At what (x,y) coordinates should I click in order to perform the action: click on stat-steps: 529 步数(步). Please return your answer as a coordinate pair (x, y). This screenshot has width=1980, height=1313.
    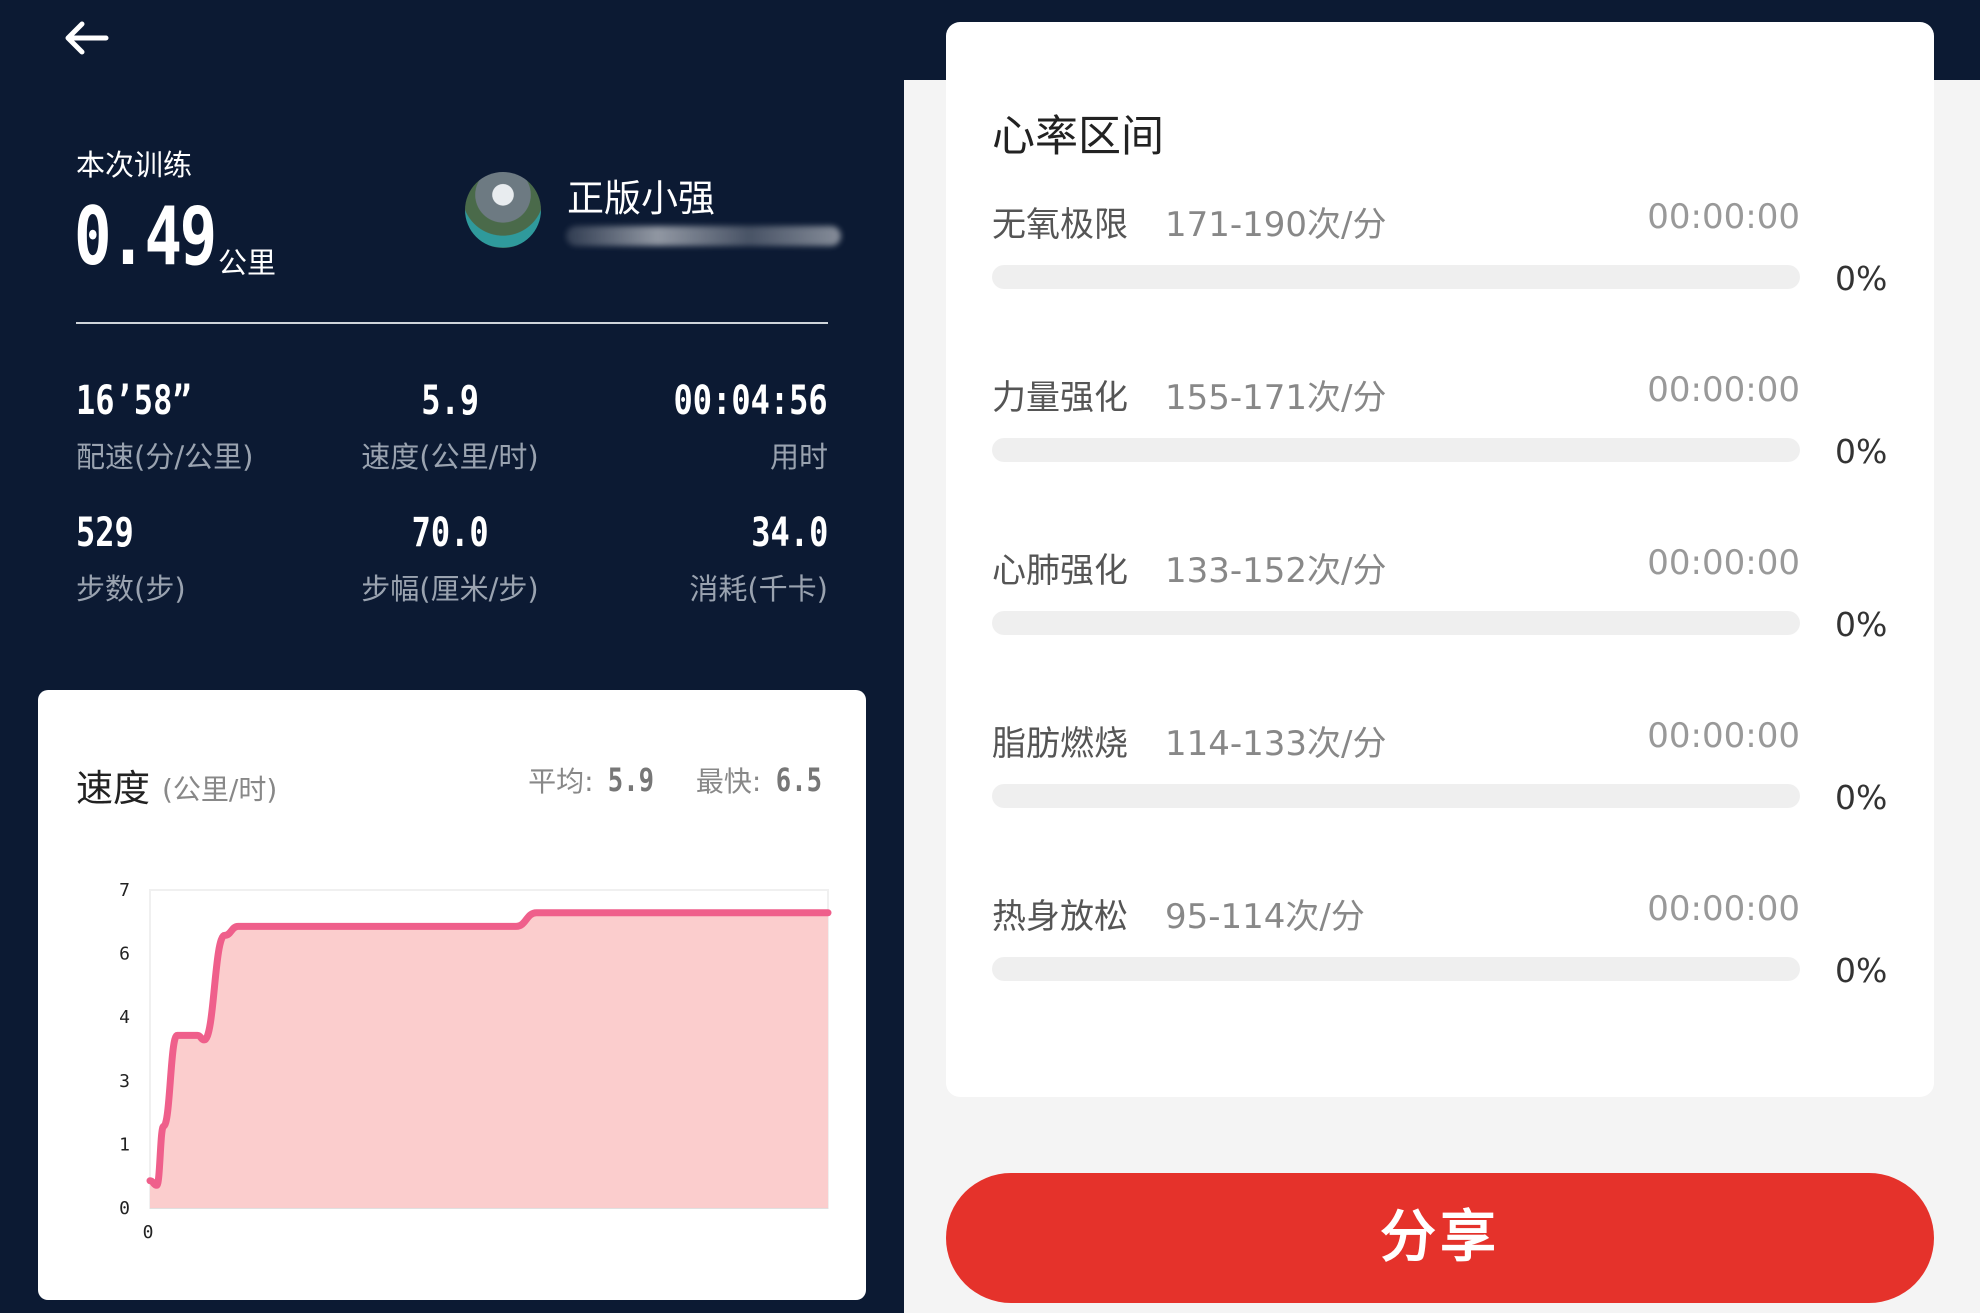
    Looking at the image, I should click on (131, 559).